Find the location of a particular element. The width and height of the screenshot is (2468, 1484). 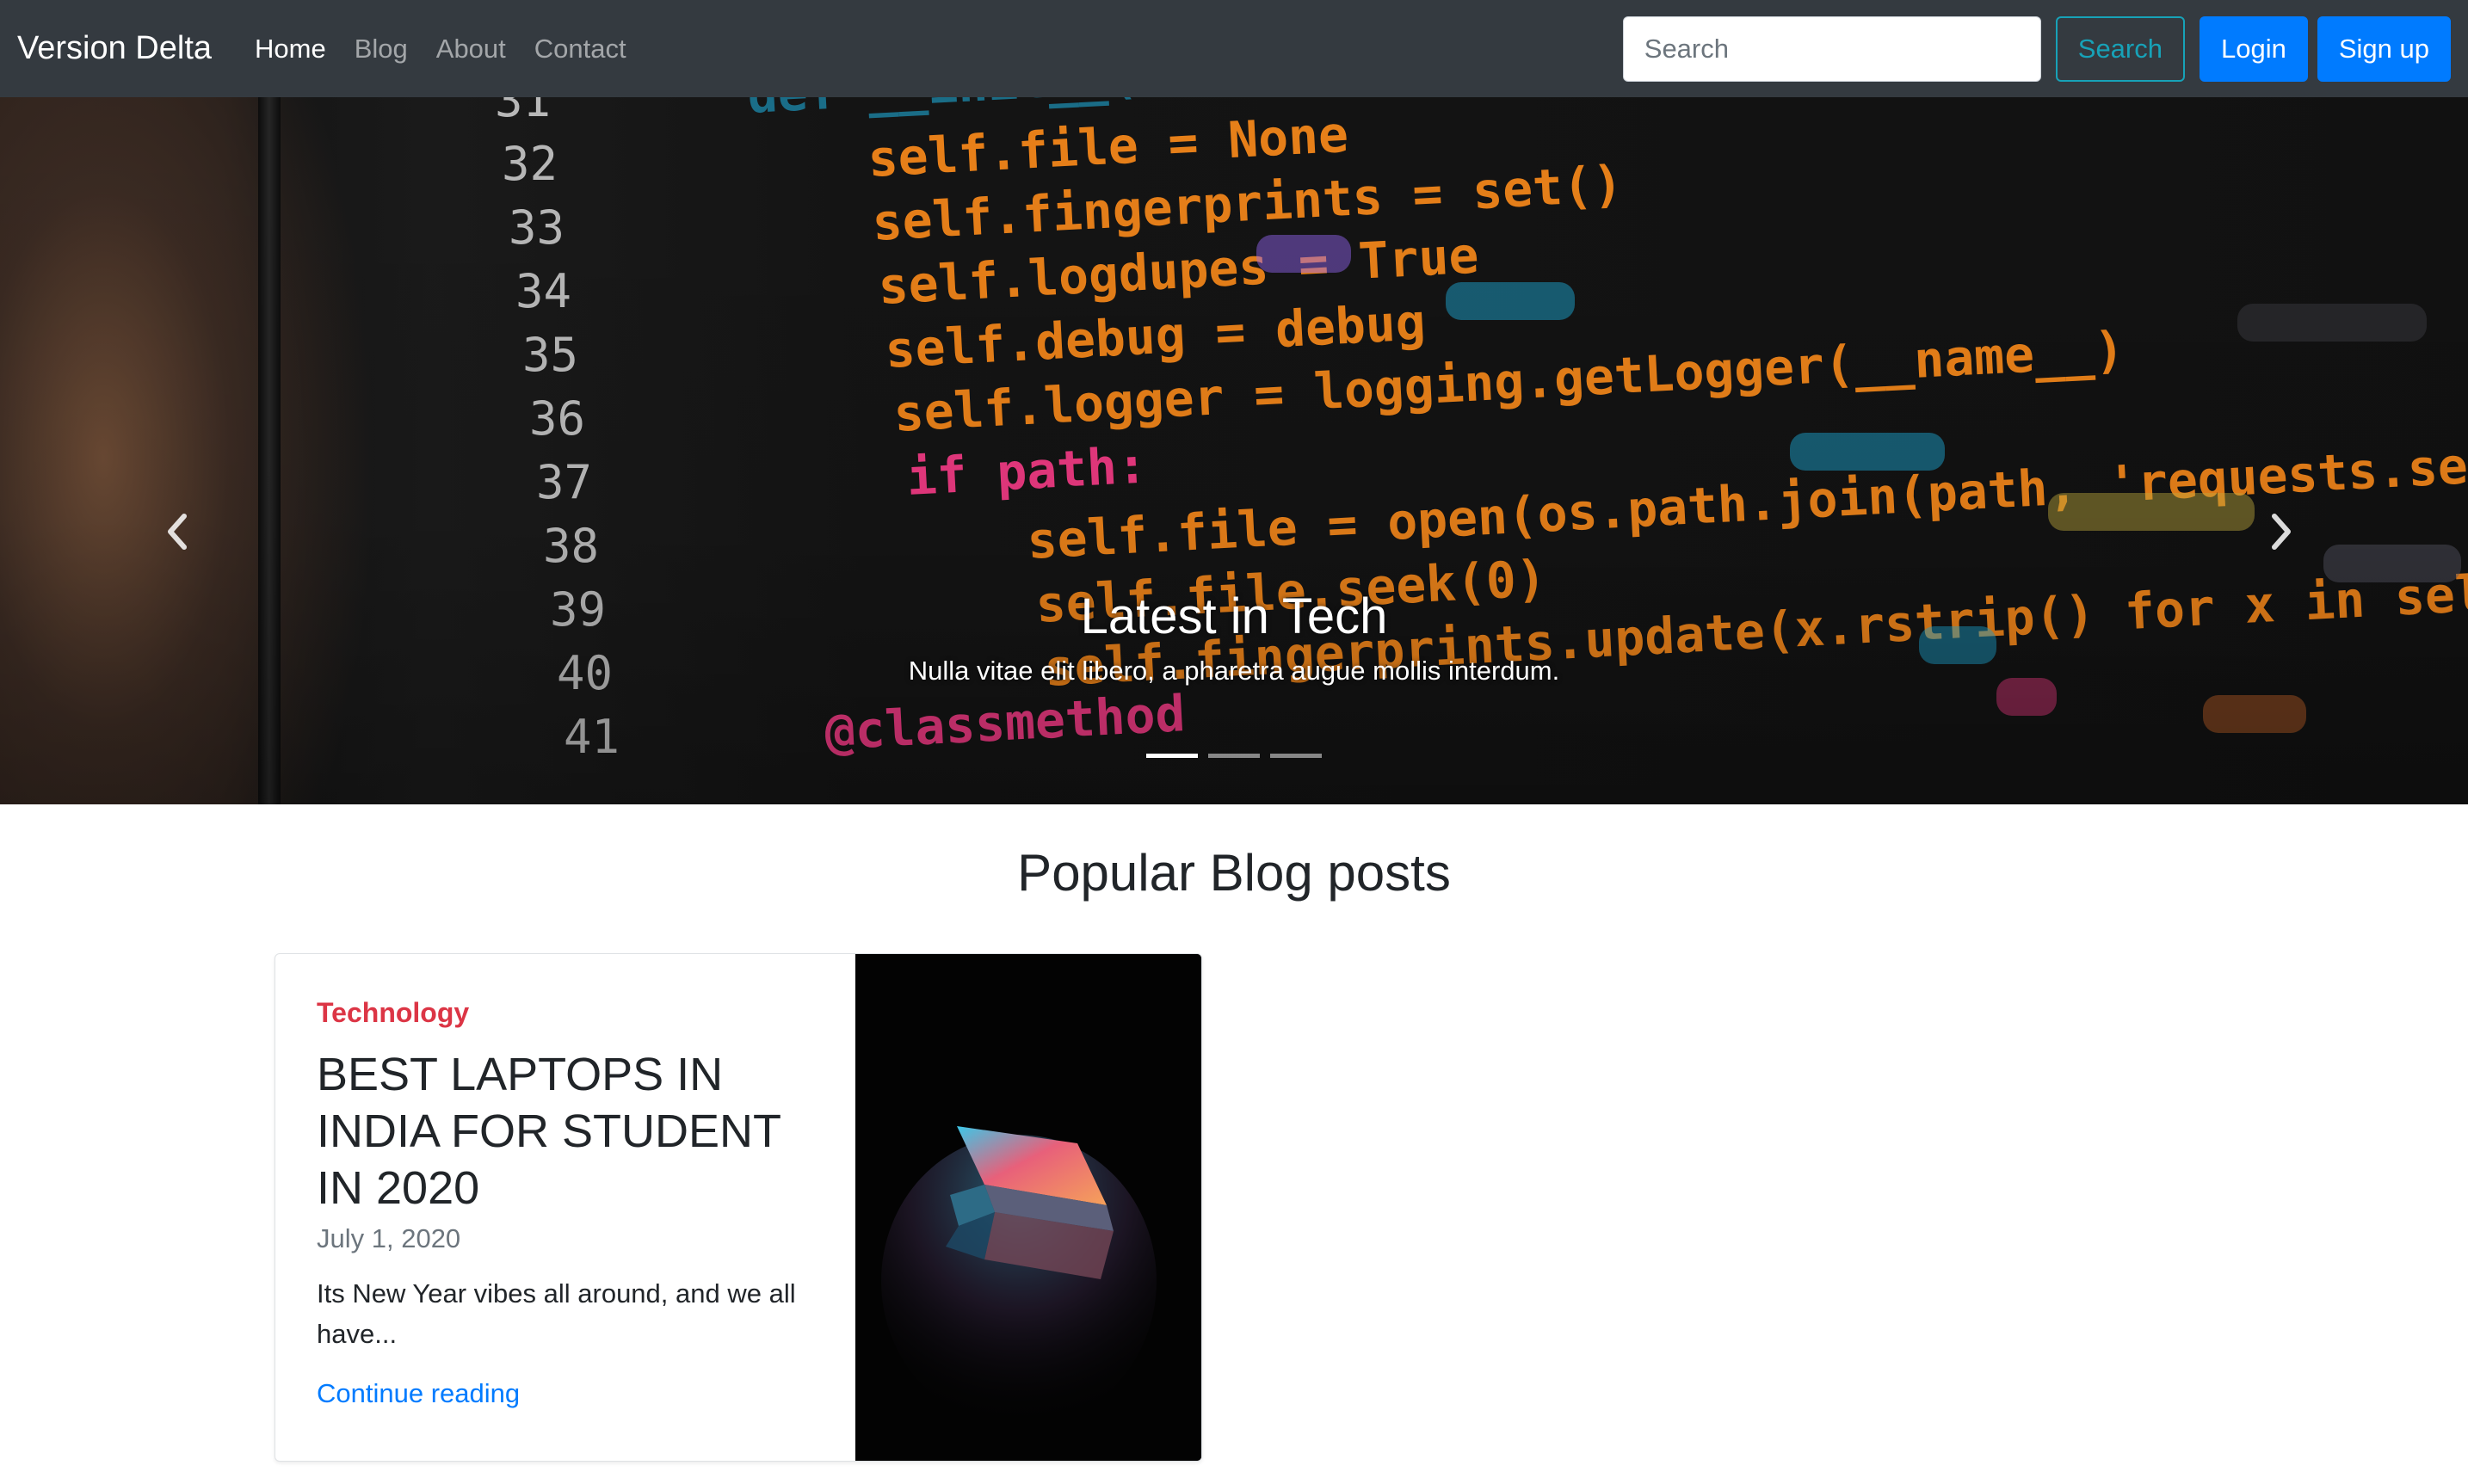

post-thumbnail is located at coordinates (1028, 1207).